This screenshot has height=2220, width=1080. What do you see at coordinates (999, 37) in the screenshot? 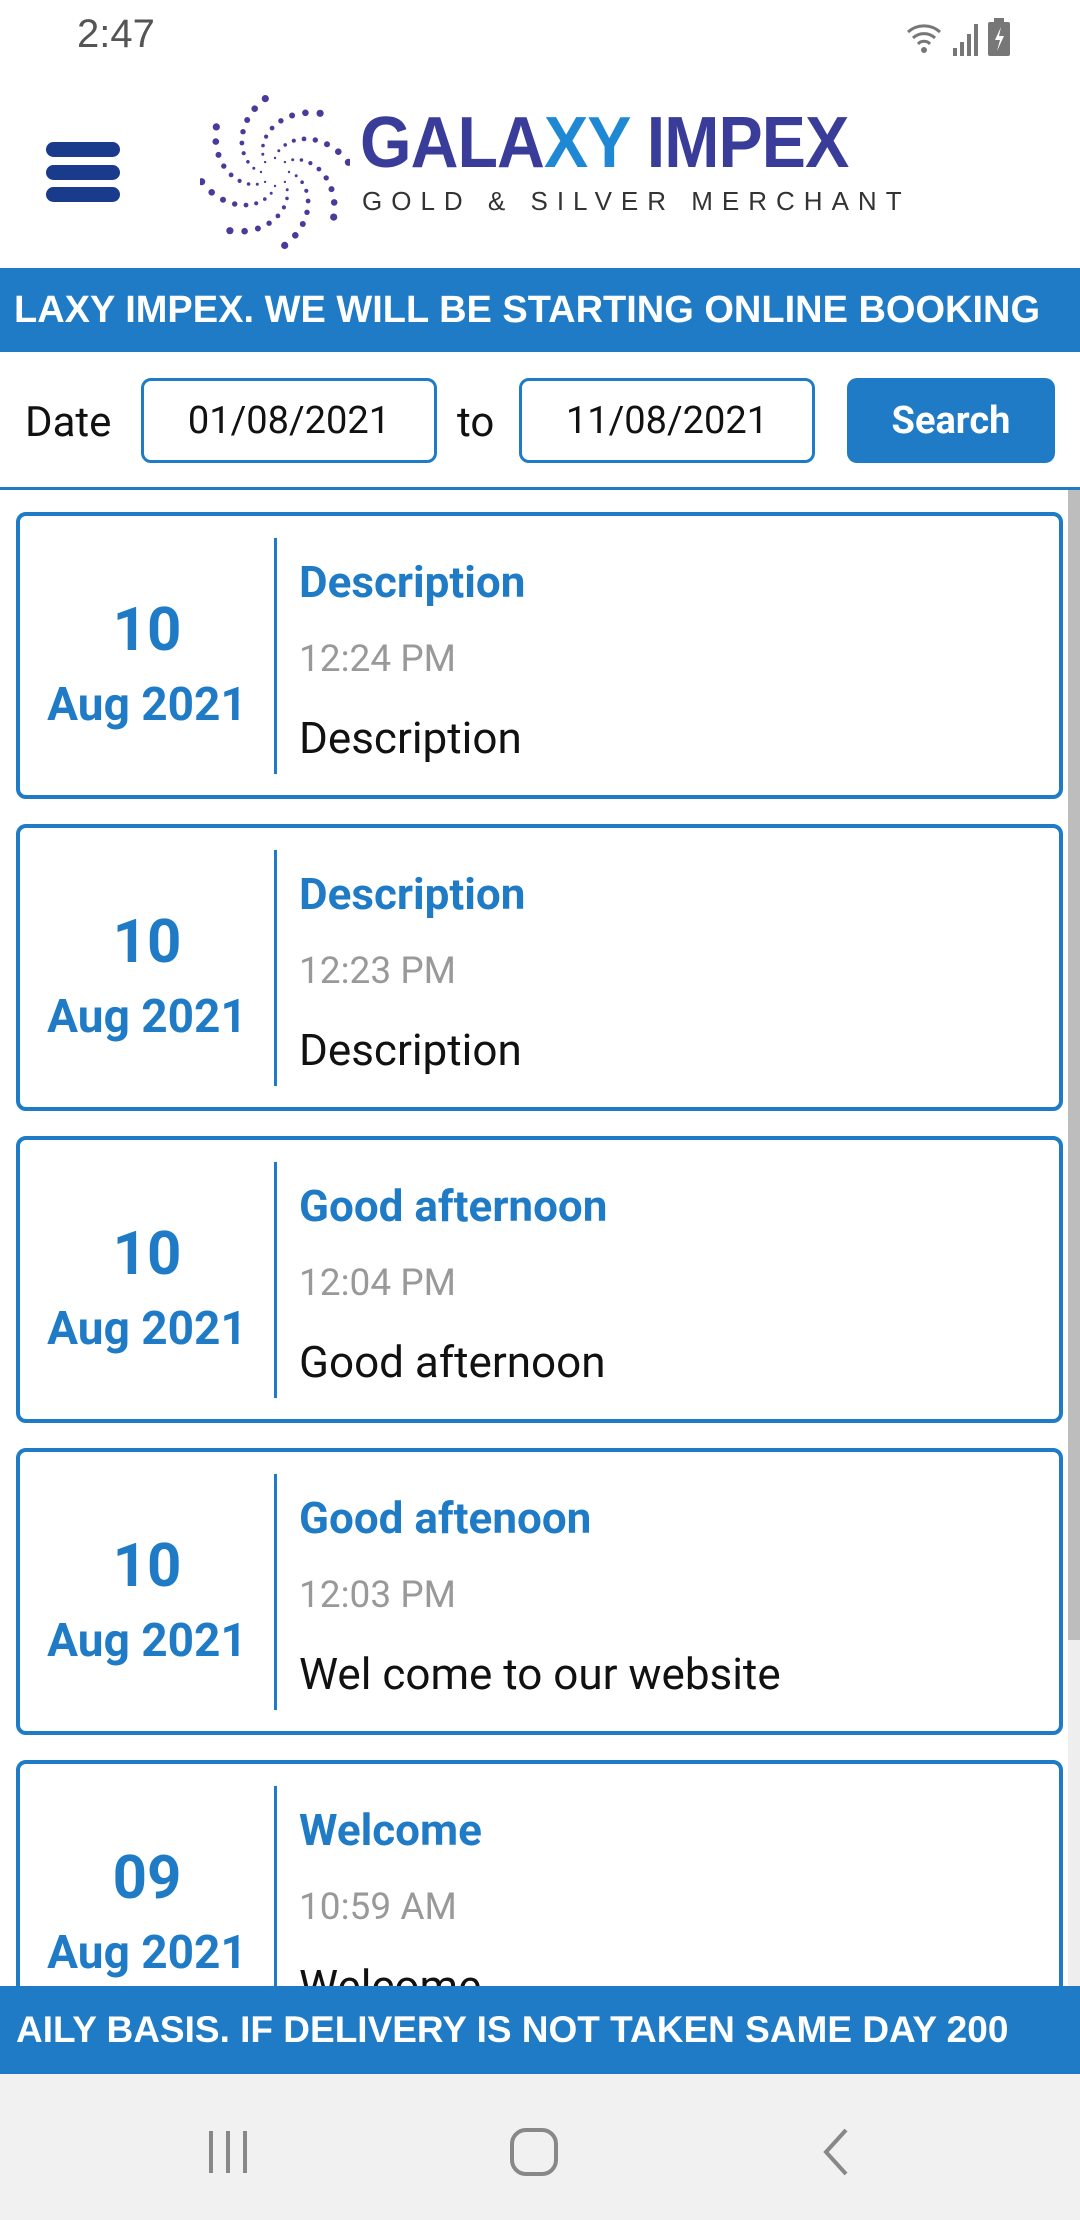
I see `battery-charging-icon` at bounding box center [999, 37].